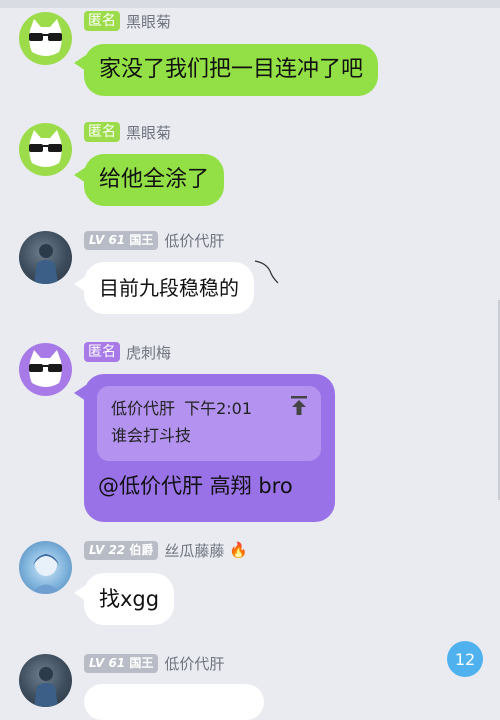 This screenshot has height=720, width=500. I want to click on level-text: LV 22, so click(107, 549).